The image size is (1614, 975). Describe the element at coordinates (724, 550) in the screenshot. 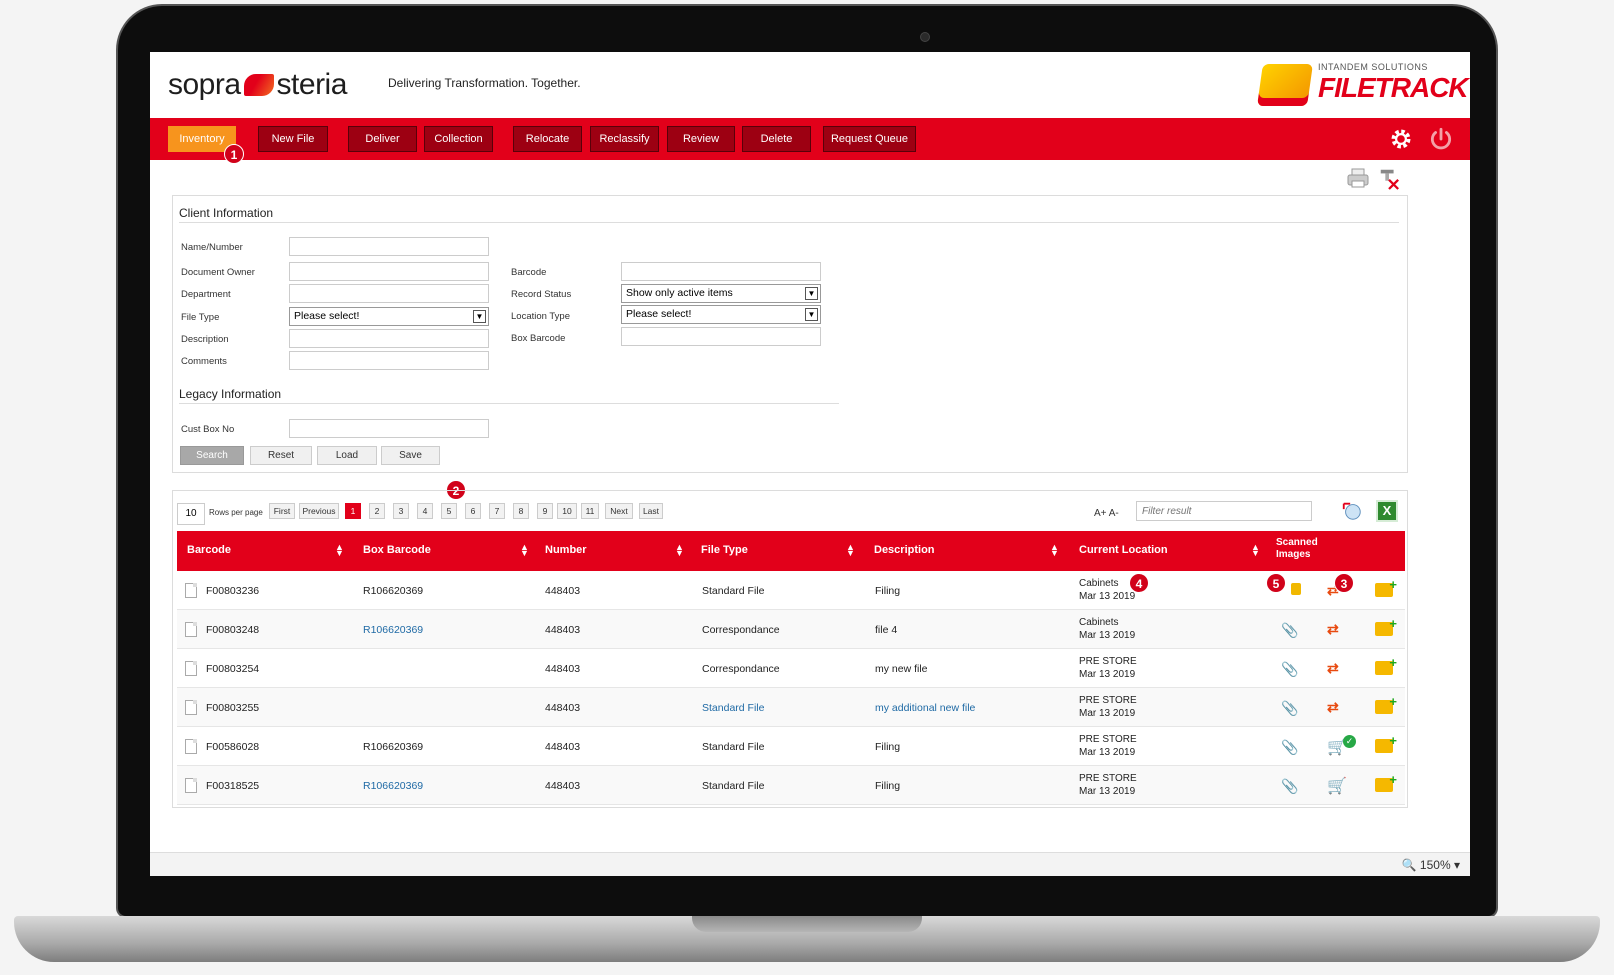

I see `col-file-type: File Type` at that location.